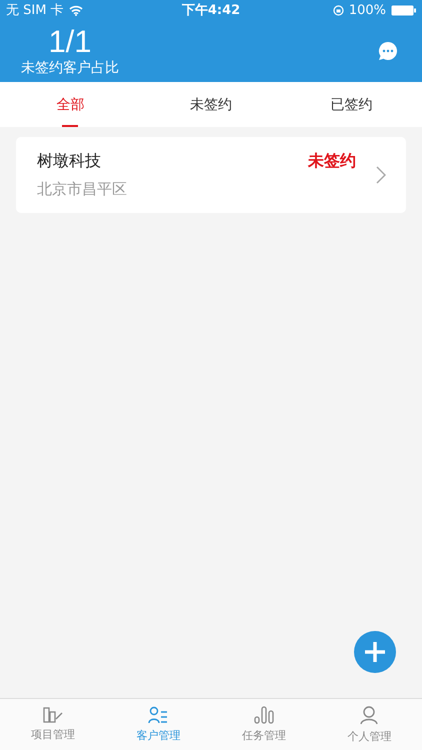 Image resolution: width=422 pixels, height=750 pixels. What do you see at coordinates (69, 161) in the screenshot?
I see `customer-name: 树墩科技` at bounding box center [69, 161].